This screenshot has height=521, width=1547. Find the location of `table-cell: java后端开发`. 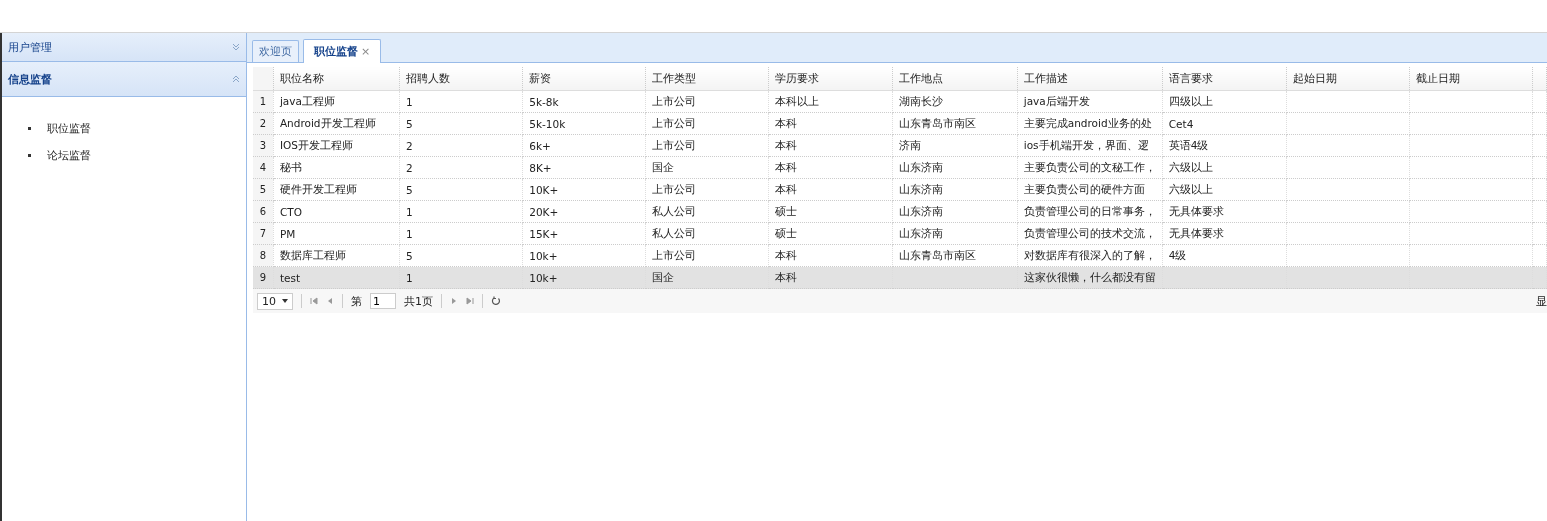

table-cell: java后端开发 is located at coordinates (1090, 101).